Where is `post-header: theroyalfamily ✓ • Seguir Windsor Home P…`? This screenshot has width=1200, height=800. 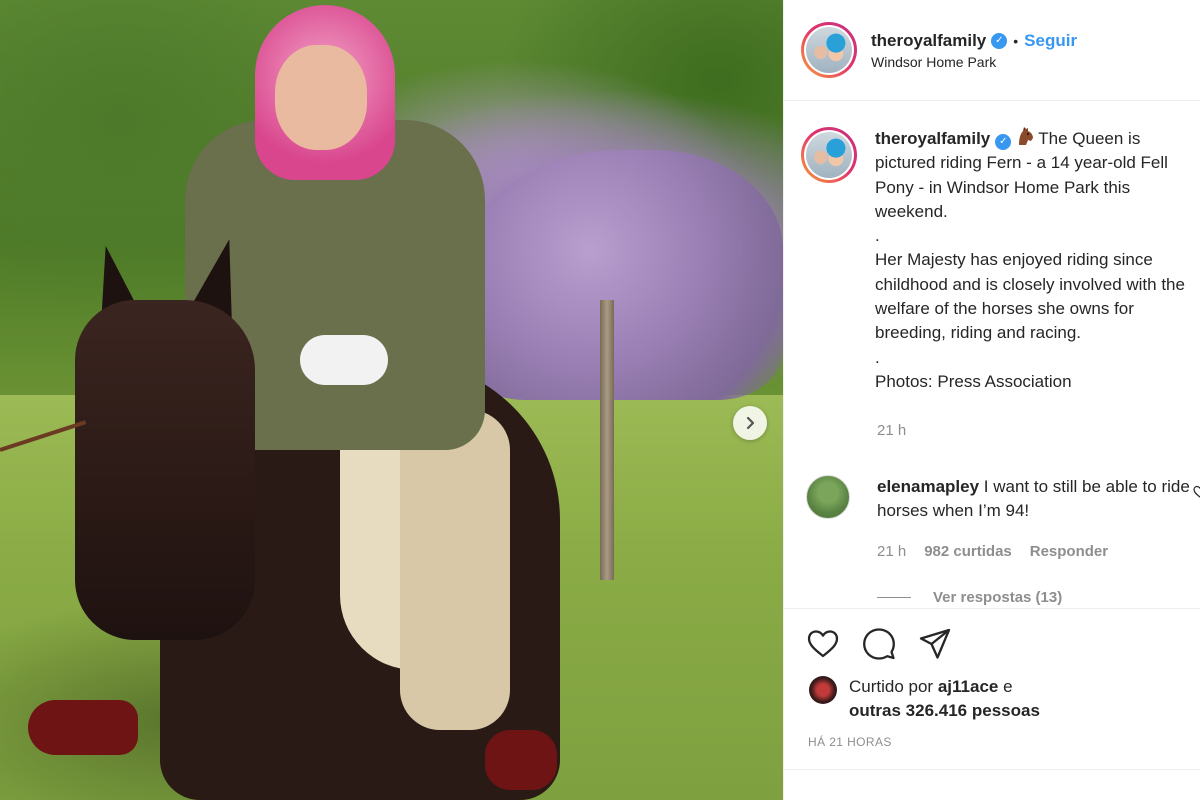 post-header: theroyalfamily ✓ • Seguir Windsor Home P… is located at coordinates (992, 50).